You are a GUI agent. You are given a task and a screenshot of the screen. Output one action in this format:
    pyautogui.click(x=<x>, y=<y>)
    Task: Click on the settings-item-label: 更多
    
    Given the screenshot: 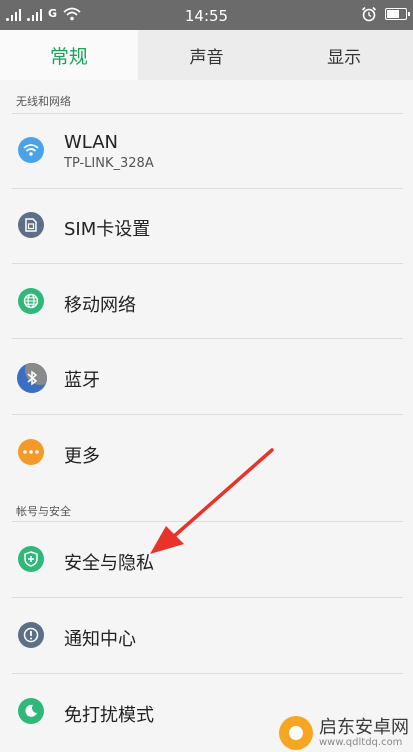 What is the action you would take?
    pyautogui.click(x=82, y=456)
    